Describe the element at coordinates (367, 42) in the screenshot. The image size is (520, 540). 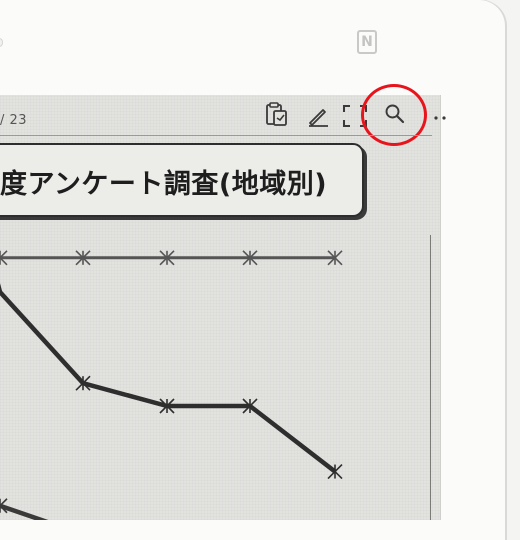
I see `nfc-icon: N` at that location.